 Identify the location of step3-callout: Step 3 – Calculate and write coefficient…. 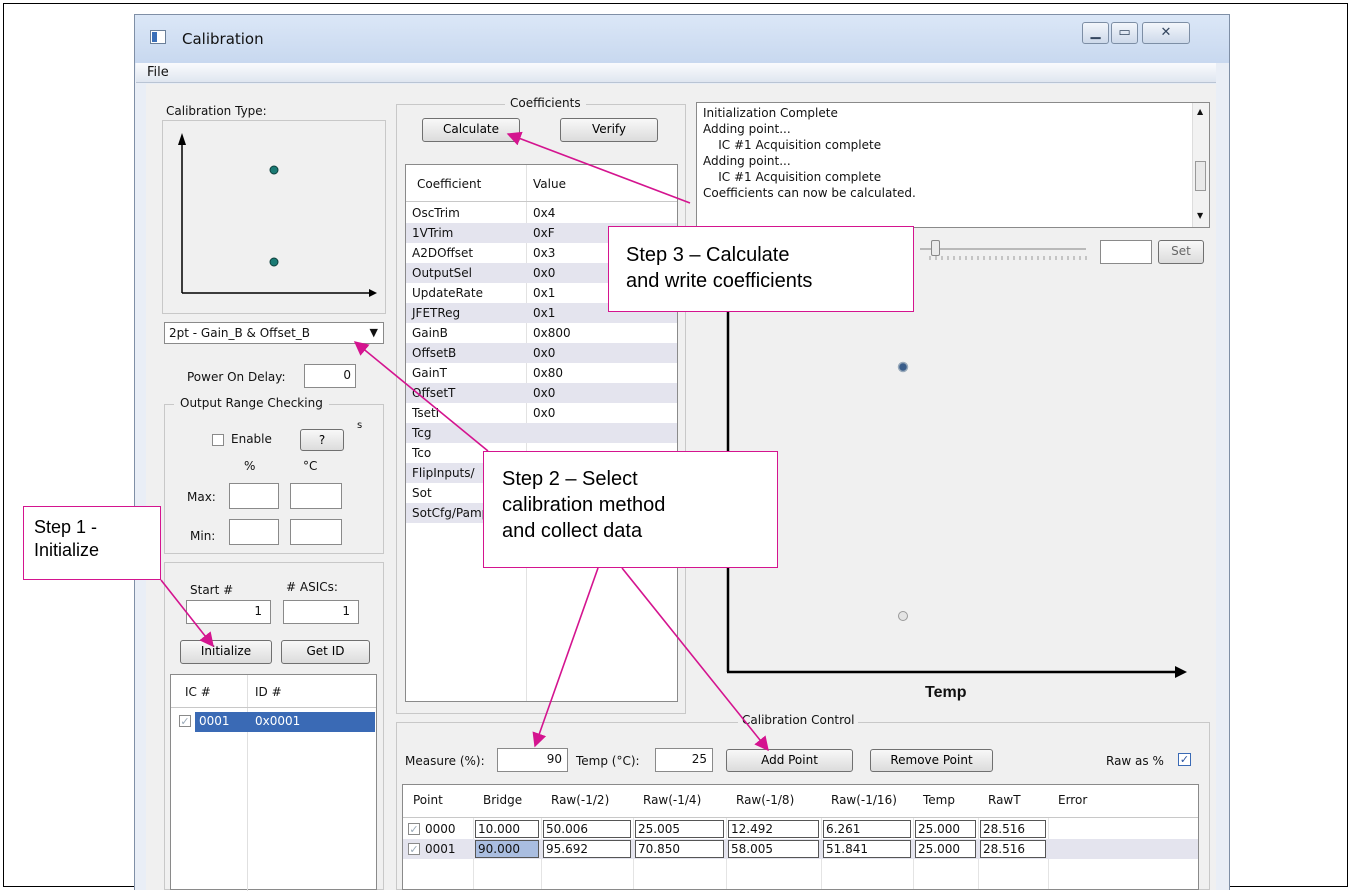
(761, 269).